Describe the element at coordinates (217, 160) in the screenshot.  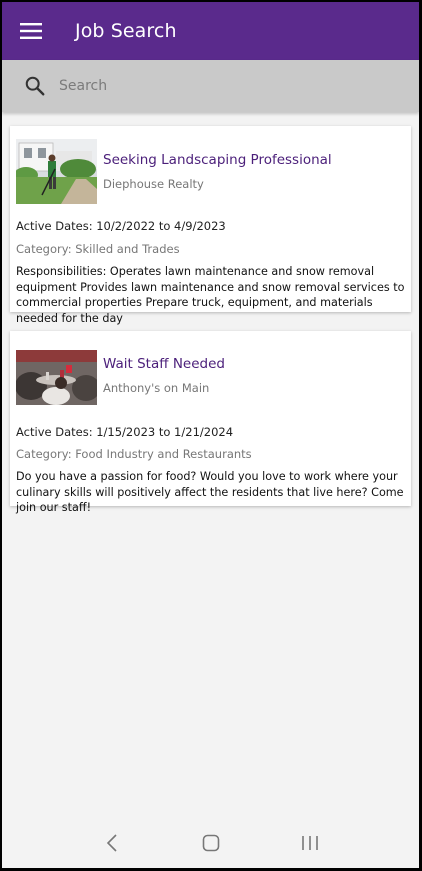
I see `job-title: Seeking Landscaping Professional` at that location.